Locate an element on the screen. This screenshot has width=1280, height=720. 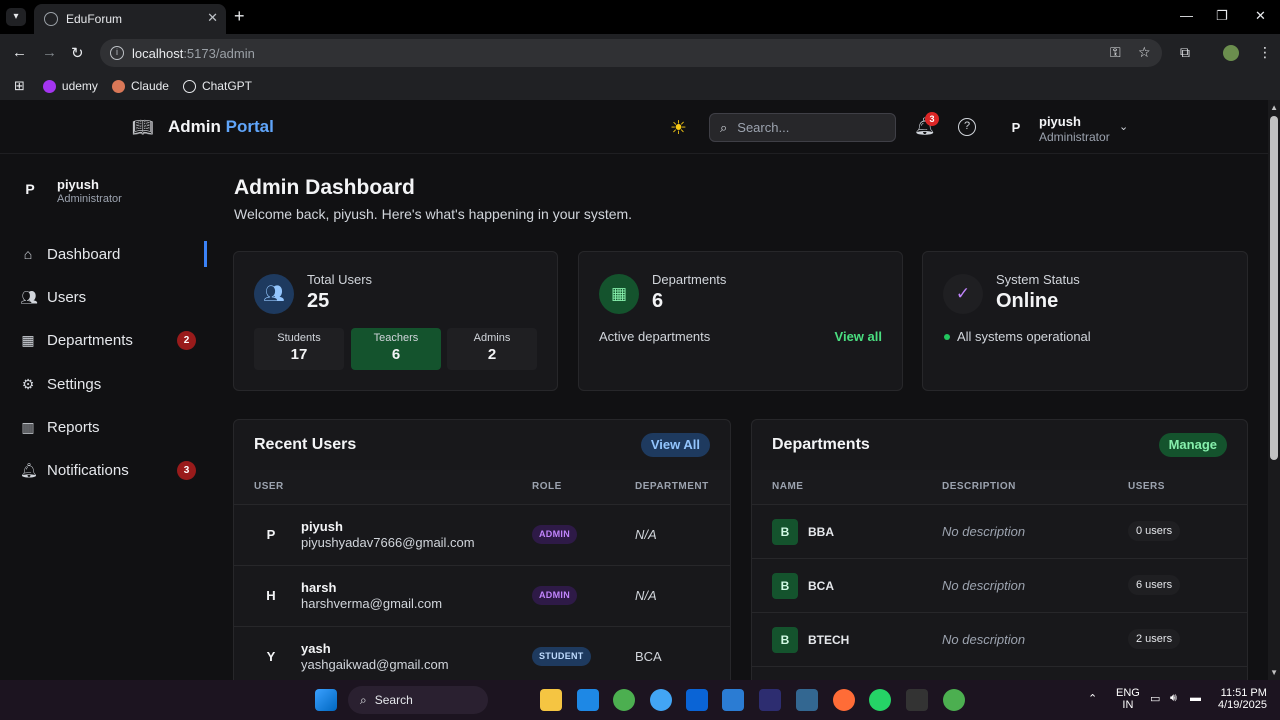
new-tab-button: + is located at coordinates (239, 16).